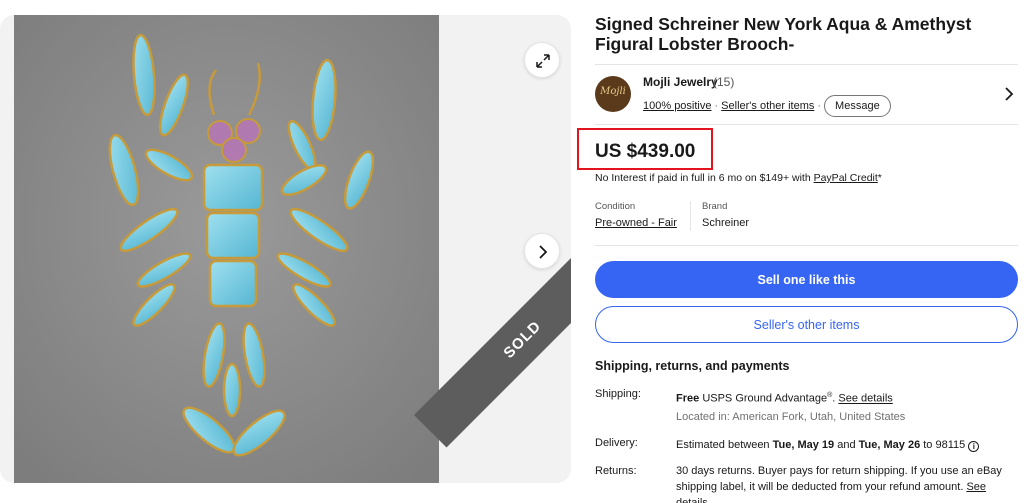  Describe the element at coordinates (830, 395) in the screenshot. I see `registered-mark: ®` at that location.